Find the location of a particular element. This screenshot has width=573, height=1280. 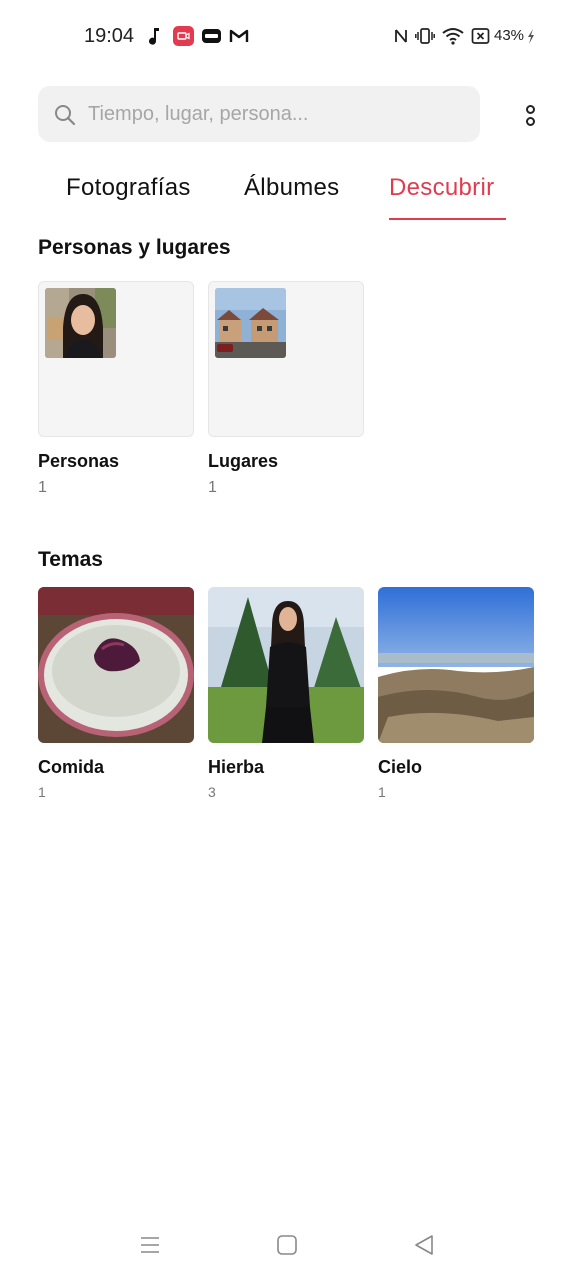

topic-count-hierba: 3 is located at coordinates (212, 792).